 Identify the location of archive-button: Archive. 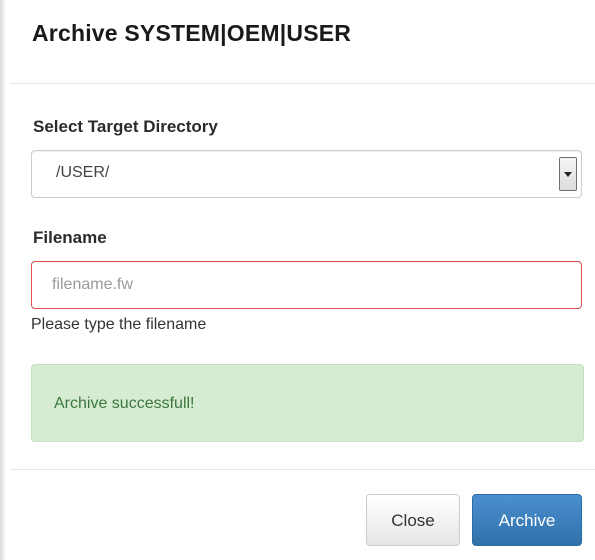
(527, 520).